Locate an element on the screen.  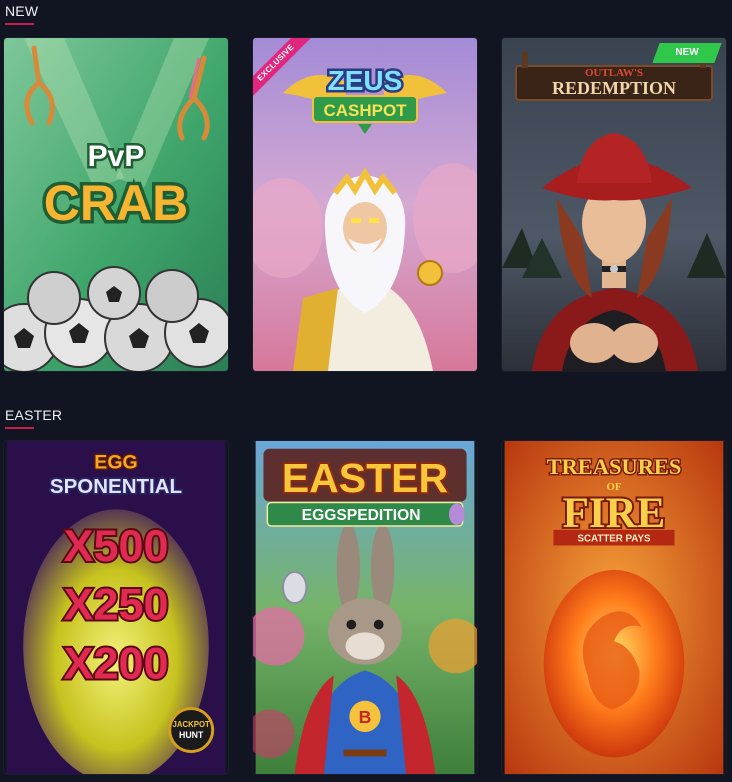
eggsponential-title-line2: SPONENTIAL is located at coordinates (116, 486).